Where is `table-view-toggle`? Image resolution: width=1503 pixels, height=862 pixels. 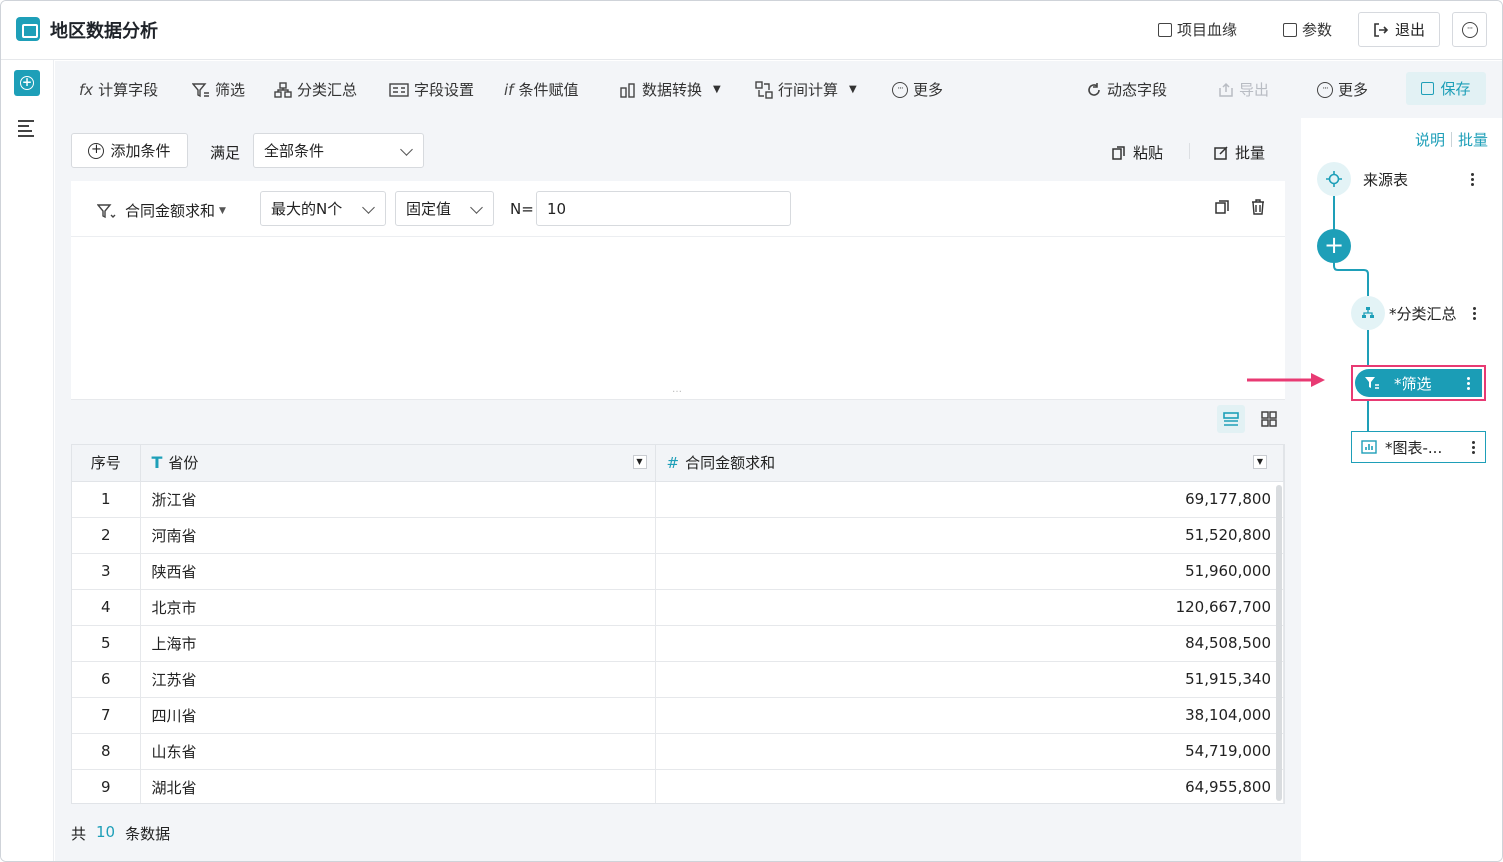 table-view-toggle is located at coordinates (1231, 419).